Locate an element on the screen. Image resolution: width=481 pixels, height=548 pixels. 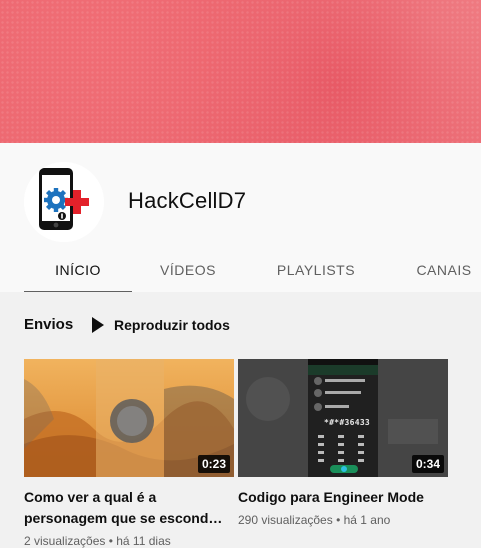
section-title: Envios is located at coordinates (48, 324).